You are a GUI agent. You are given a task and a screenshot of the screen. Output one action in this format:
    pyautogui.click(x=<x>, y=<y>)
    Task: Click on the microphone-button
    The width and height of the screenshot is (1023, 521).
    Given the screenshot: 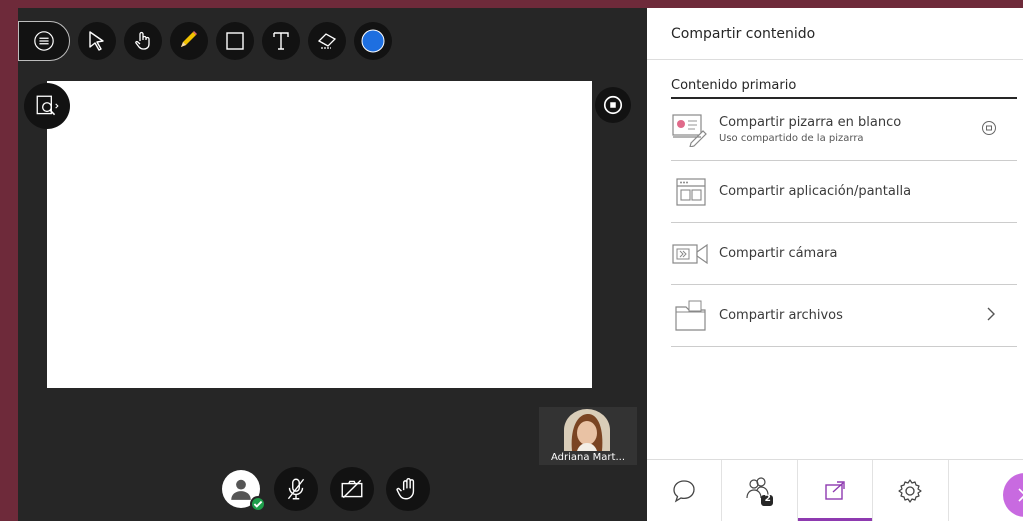 What is the action you would take?
    pyautogui.click(x=296, y=489)
    